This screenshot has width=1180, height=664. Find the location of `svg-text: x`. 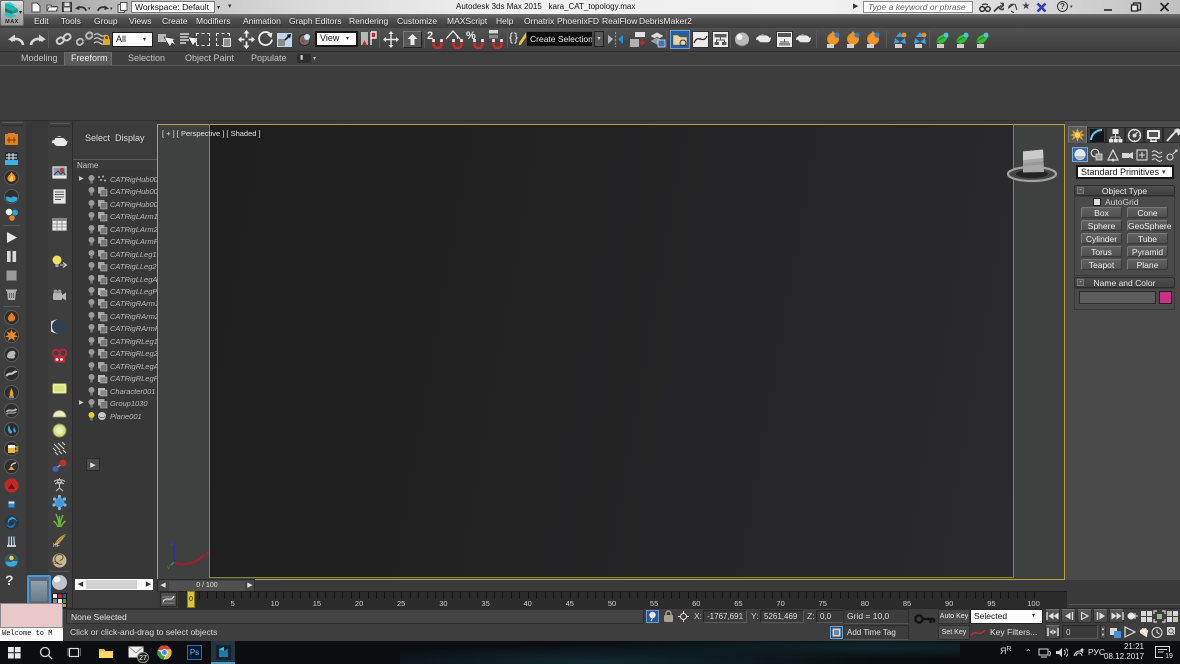

svg-text: x is located at coordinates (207, 554).